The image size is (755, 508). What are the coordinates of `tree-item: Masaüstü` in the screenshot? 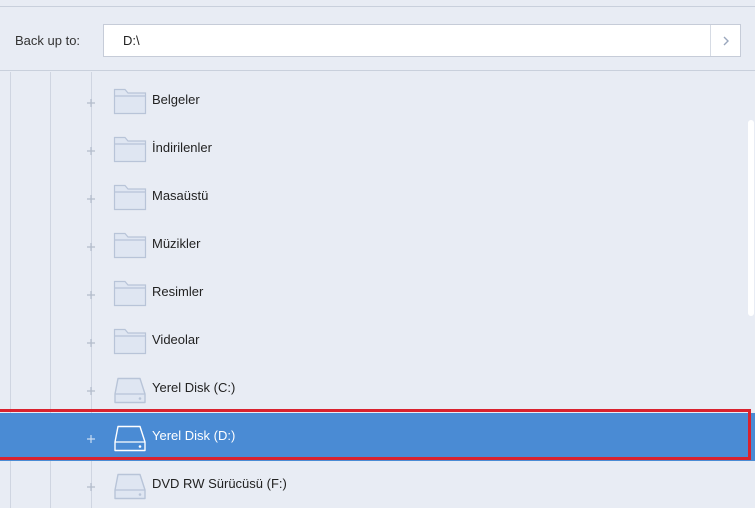 It's located at (377, 197).